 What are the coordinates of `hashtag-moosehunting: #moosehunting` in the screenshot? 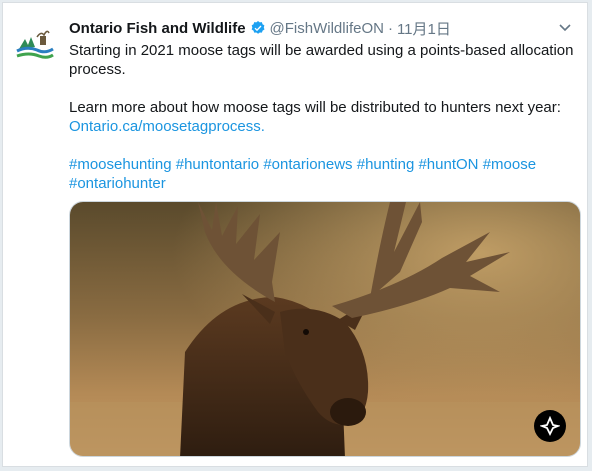 It's located at (120, 164).